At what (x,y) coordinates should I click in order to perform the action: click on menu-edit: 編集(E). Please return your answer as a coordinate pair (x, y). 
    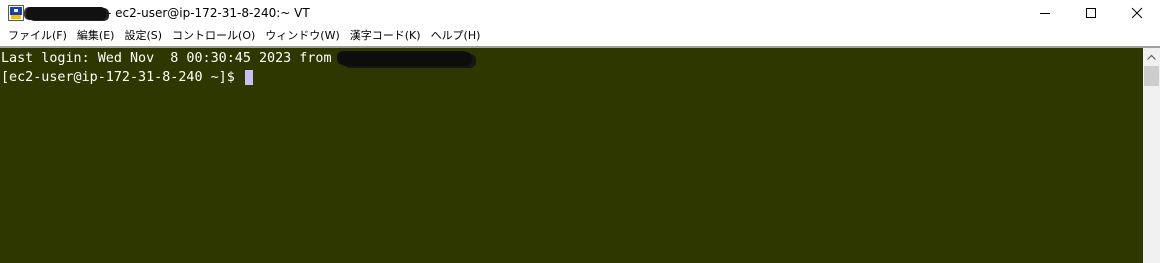
    Looking at the image, I should click on (96, 36).